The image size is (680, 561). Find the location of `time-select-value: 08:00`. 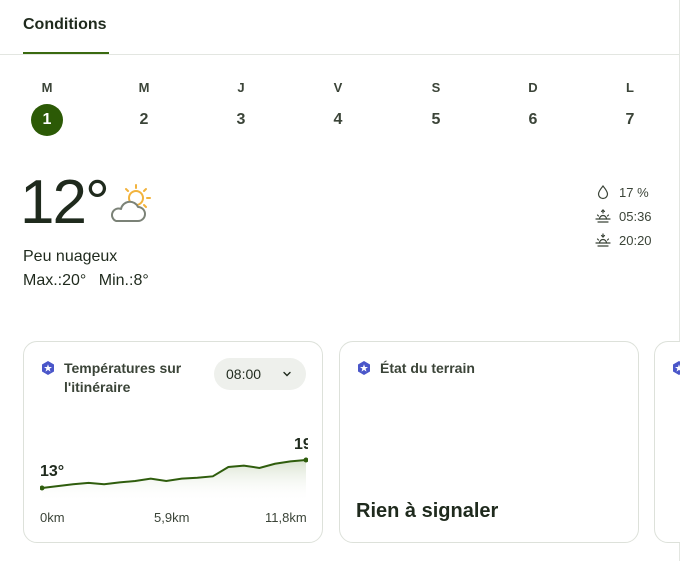

time-select-value: 08:00 is located at coordinates (244, 374).